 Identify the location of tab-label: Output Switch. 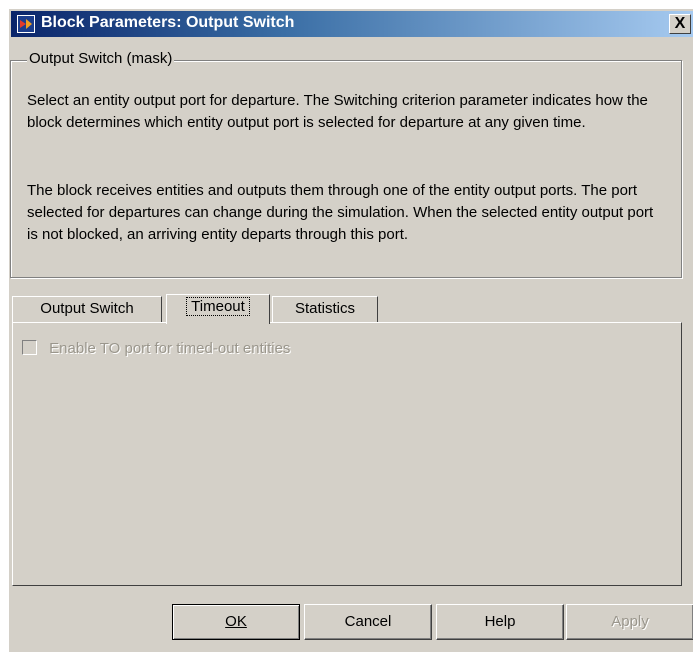
(87, 308).